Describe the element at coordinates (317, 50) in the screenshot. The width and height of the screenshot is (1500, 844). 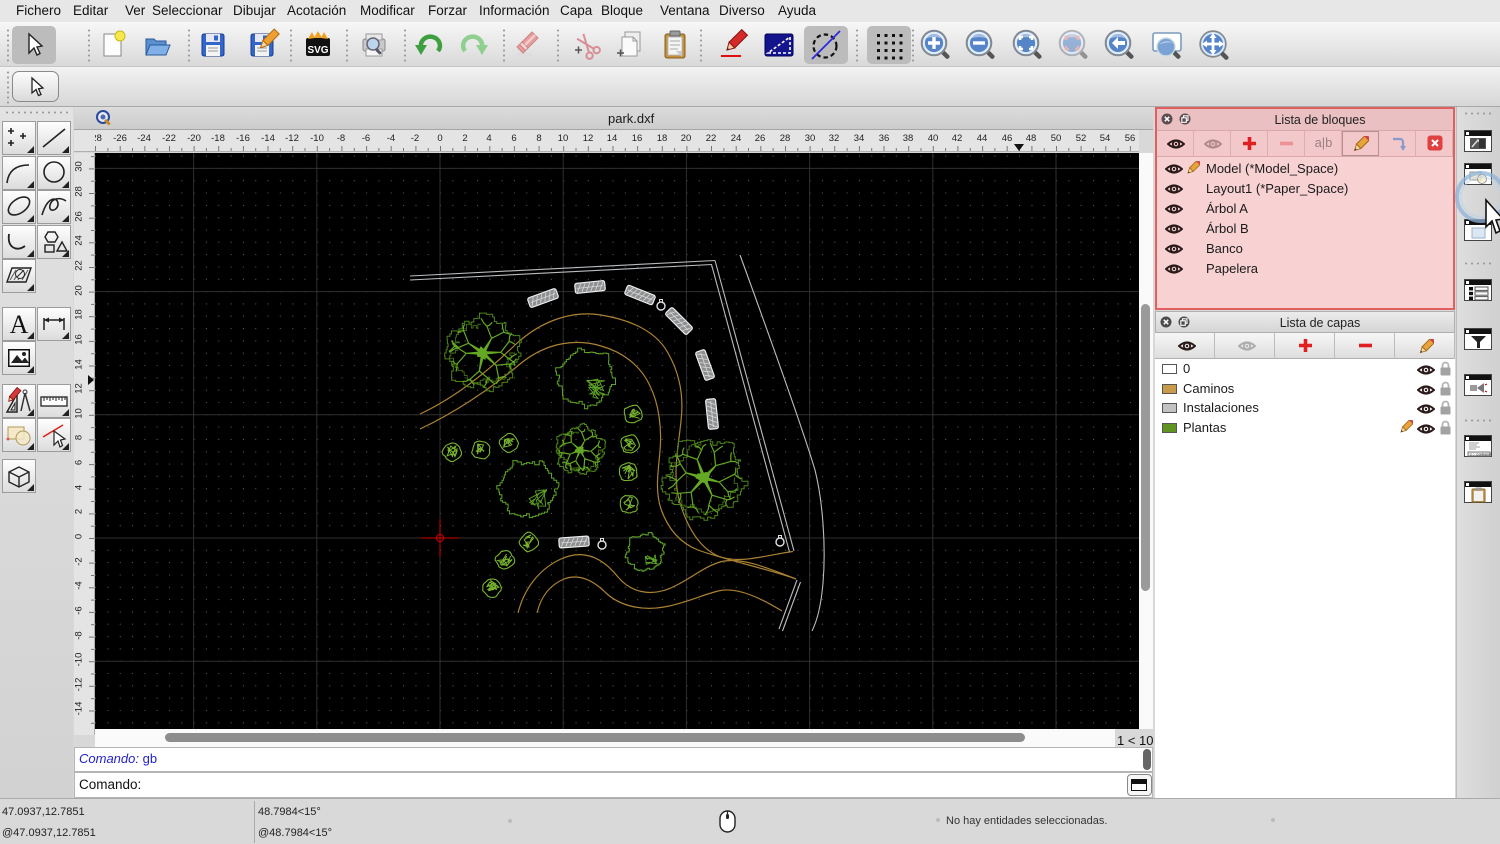
I see `svg-text: SVG` at that location.